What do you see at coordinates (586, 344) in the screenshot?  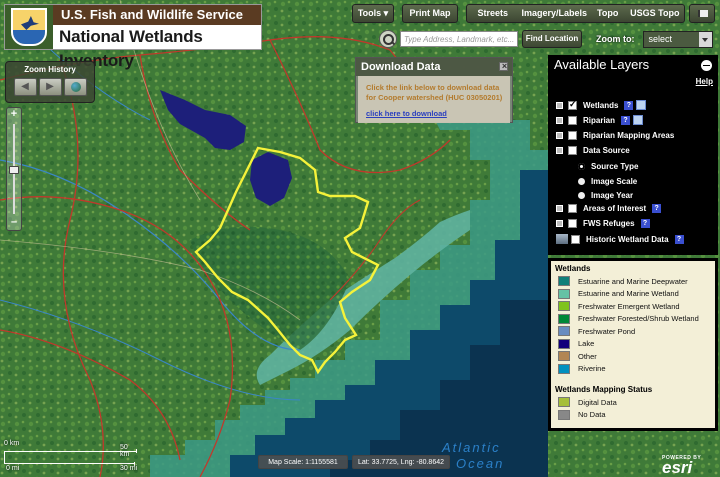 I see `legend-label: Lake` at bounding box center [586, 344].